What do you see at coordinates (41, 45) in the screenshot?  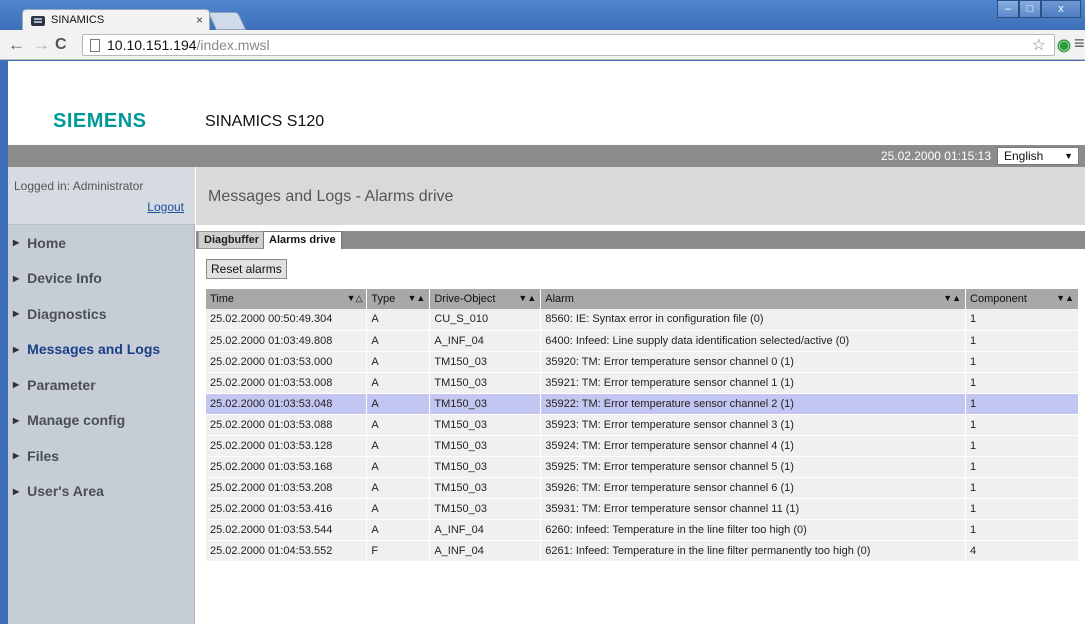 I see `forward-arrow-icon: →` at bounding box center [41, 45].